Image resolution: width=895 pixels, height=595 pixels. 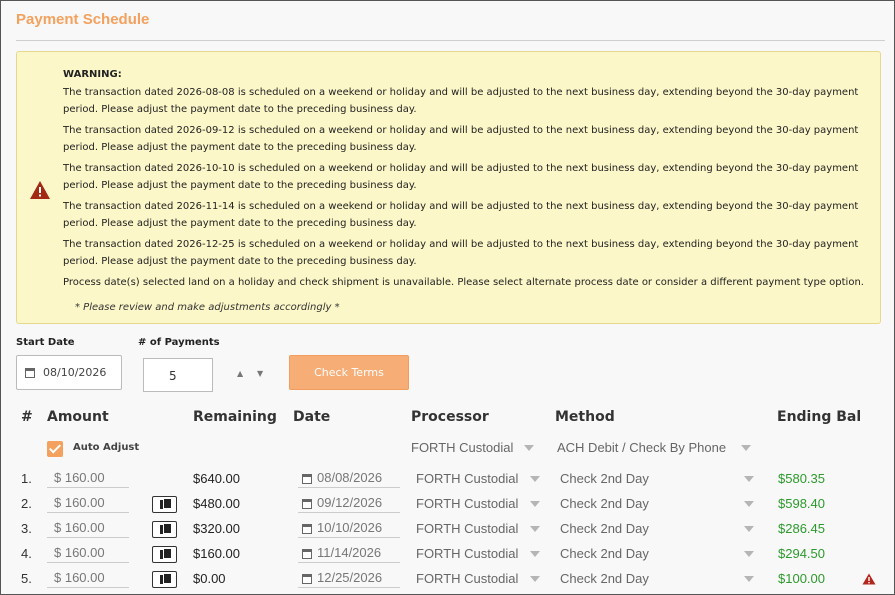 What do you see at coordinates (349, 372) in the screenshot?
I see `check-terms-button: Check Terms` at bounding box center [349, 372].